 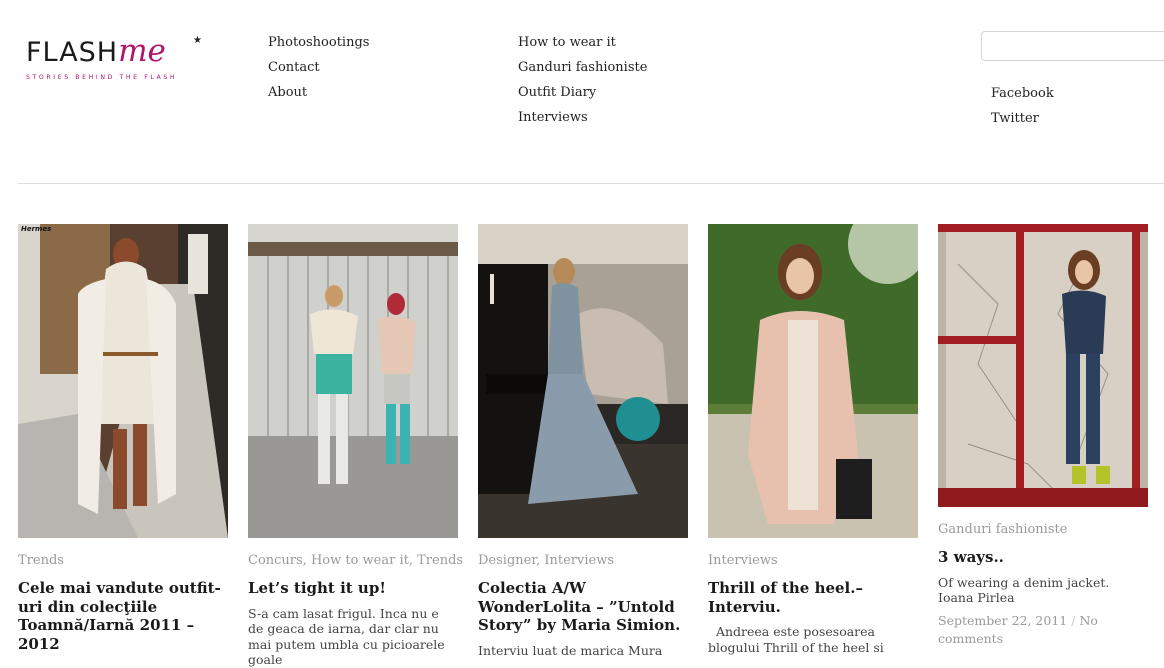 I want to click on logo-text: FLASH, so click(x=72, y=52).